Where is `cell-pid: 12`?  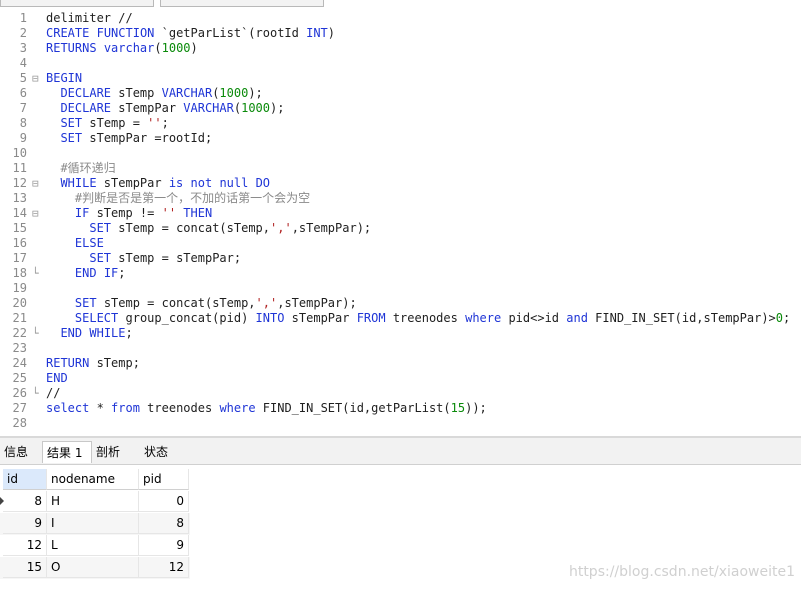 cell-pid: 12 is located at coordinates (164, 567).